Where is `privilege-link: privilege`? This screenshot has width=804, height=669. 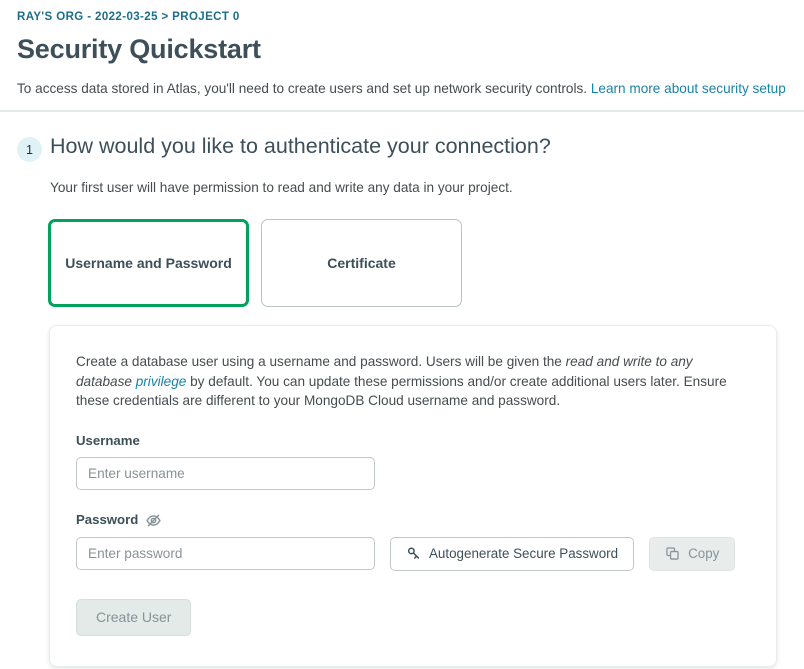
privilege-link: privilege is located at coordinates (161, 381).